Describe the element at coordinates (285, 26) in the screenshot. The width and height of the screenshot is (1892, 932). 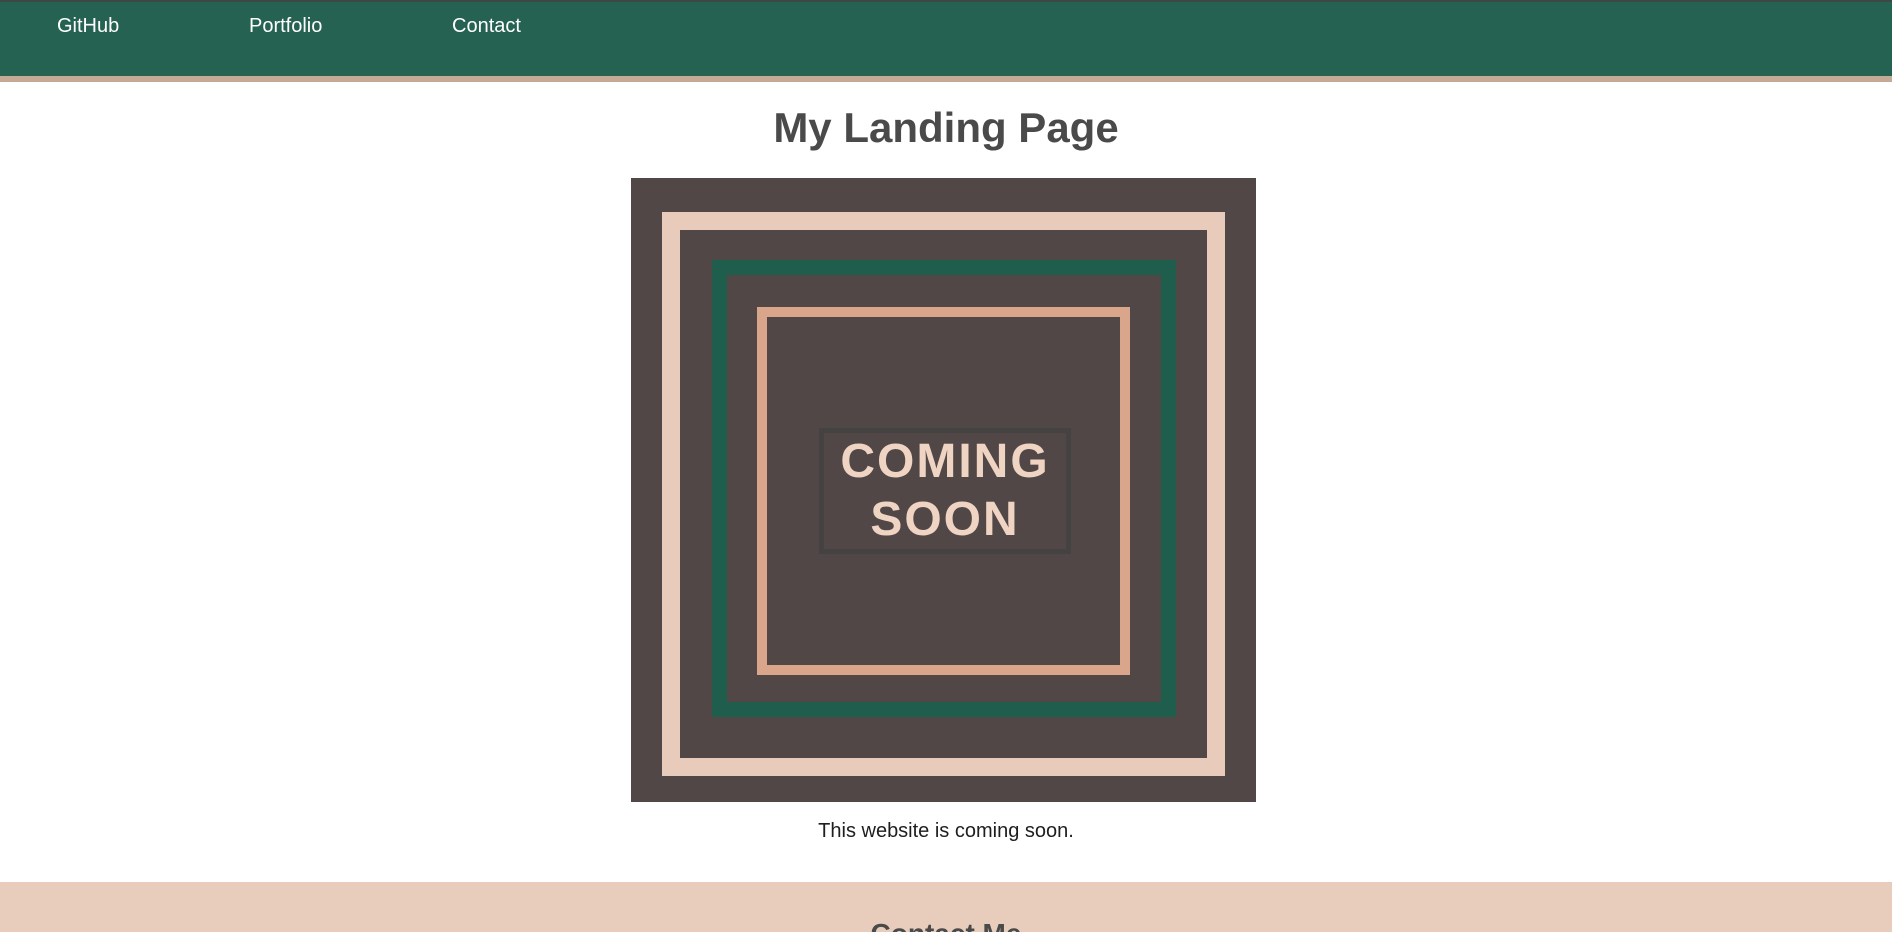
I see `nav-link-portfolio: Portfolio` at that location.